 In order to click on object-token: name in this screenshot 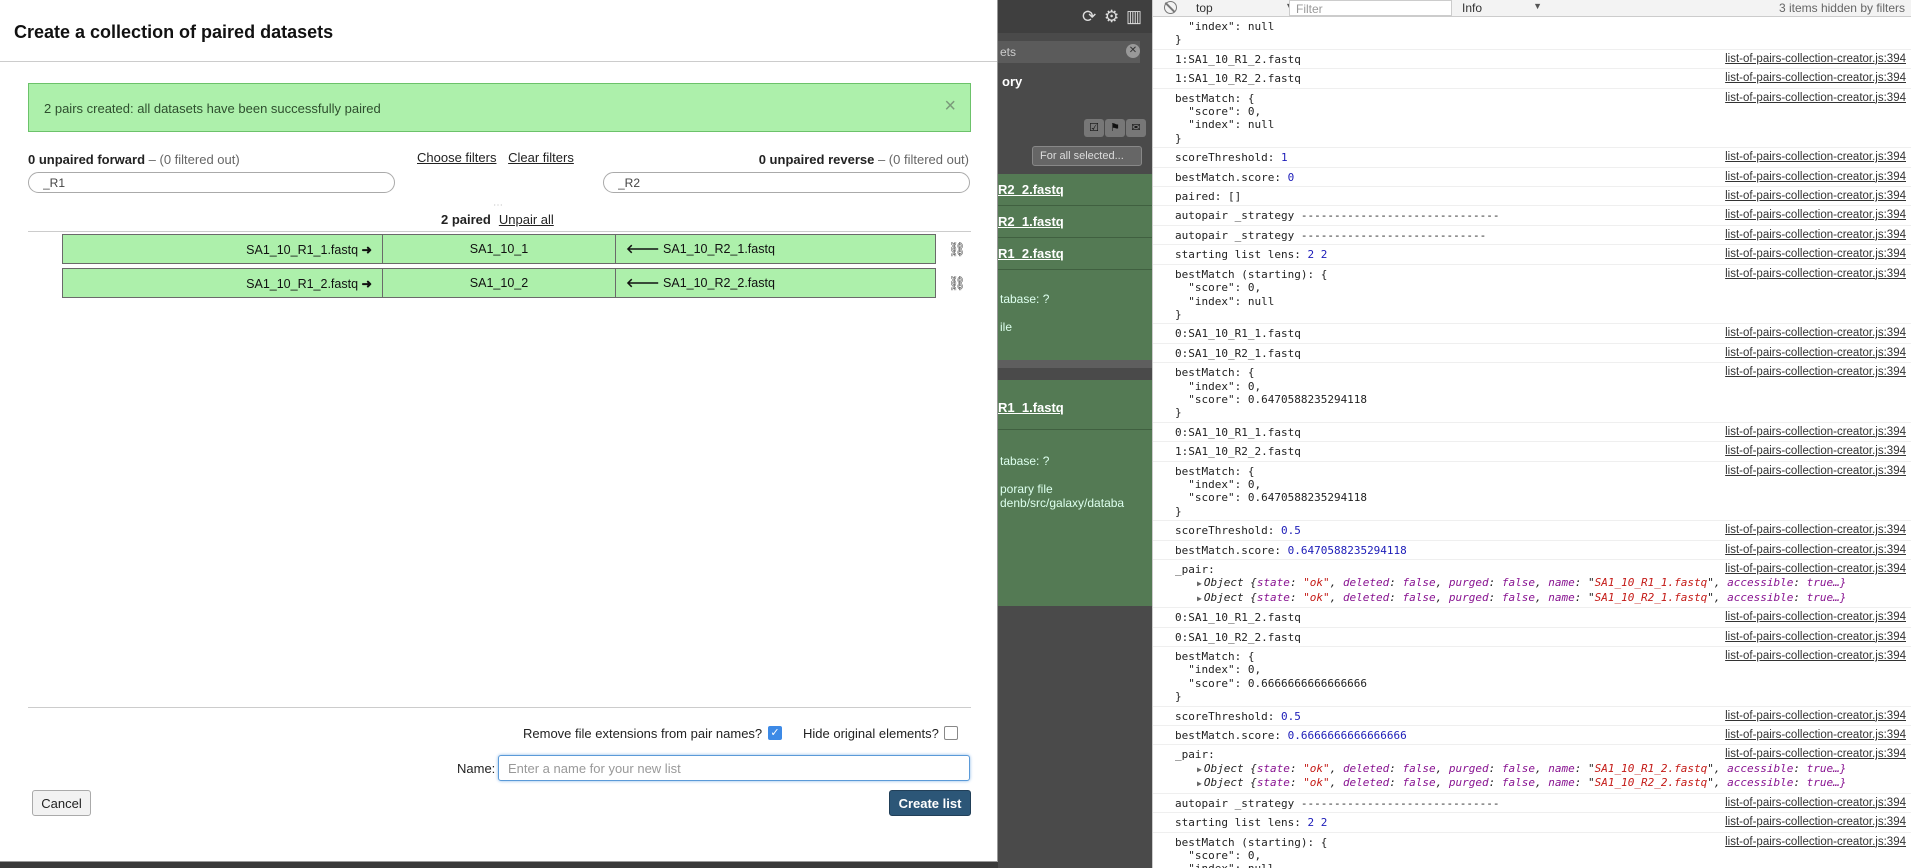, I will do `click(1561, 583)`.